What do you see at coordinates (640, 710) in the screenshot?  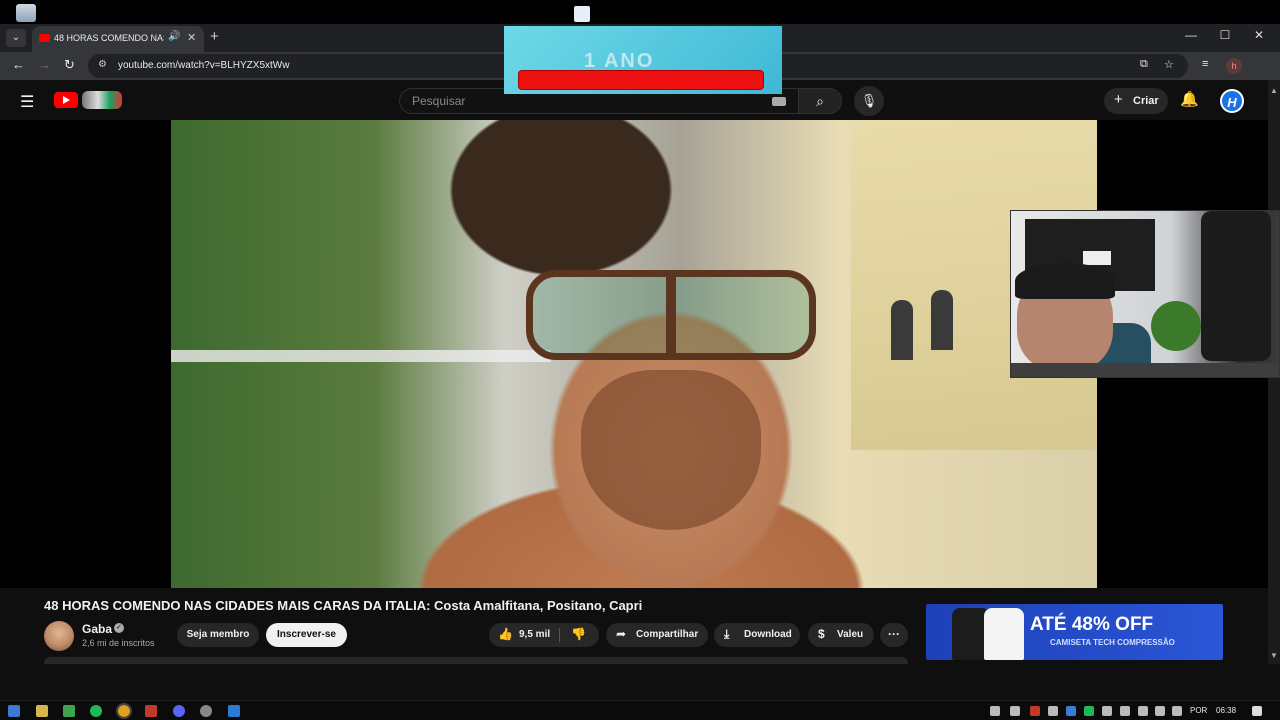 I see `windows-taskbar: POR 06:38` at bounding box center [640, 710].